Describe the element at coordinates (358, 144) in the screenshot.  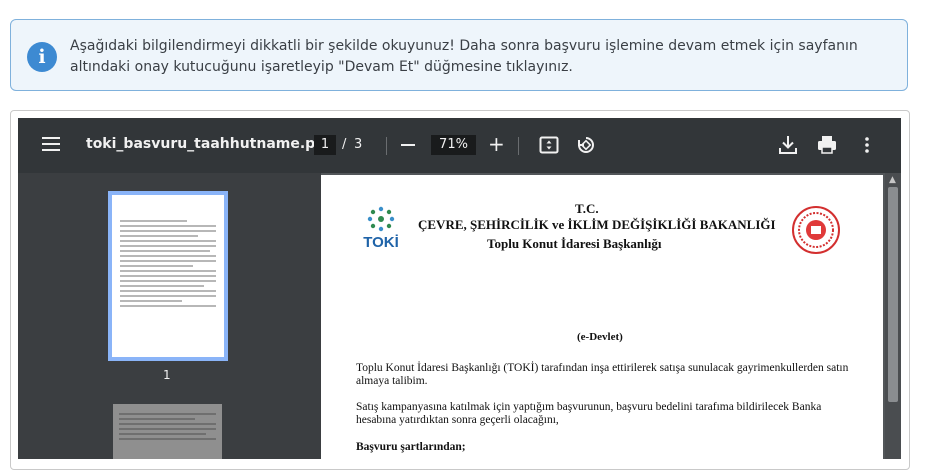
I see `total-pages: 3` at that location.